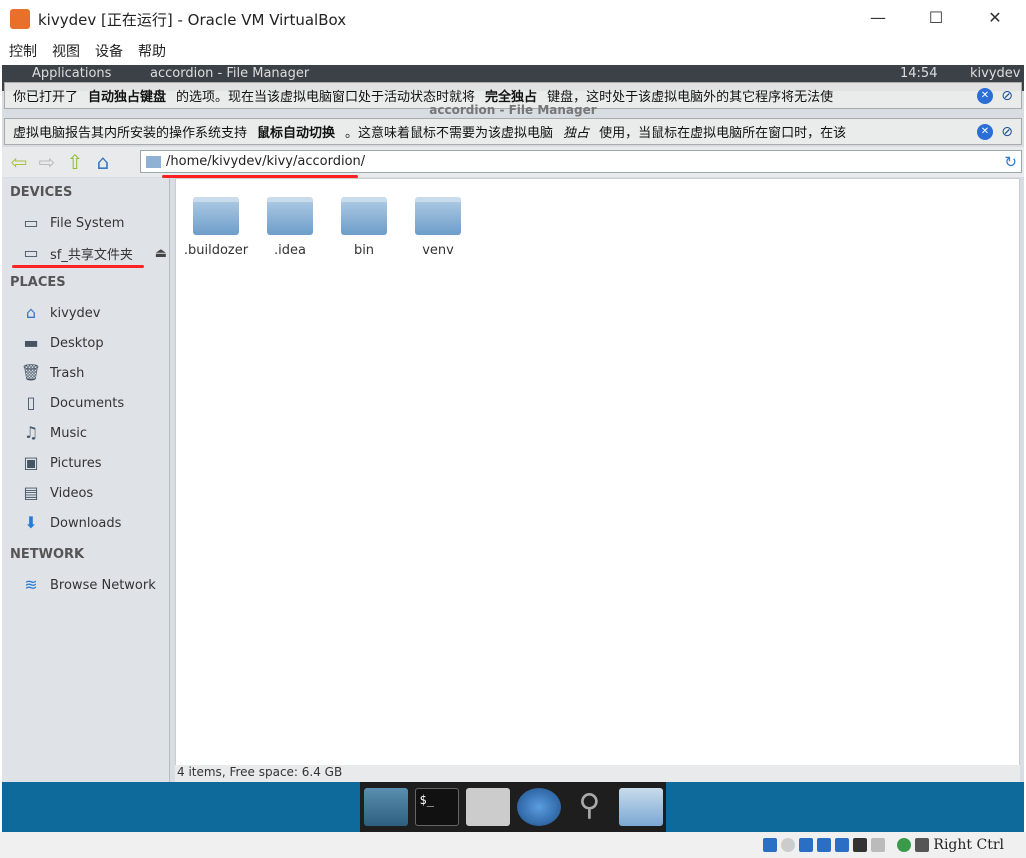 Image resolution: width=1026 pixels, height=858 pixels. I want to click on sidebar-item-videos: ▤ Videos, so click(85, 493).